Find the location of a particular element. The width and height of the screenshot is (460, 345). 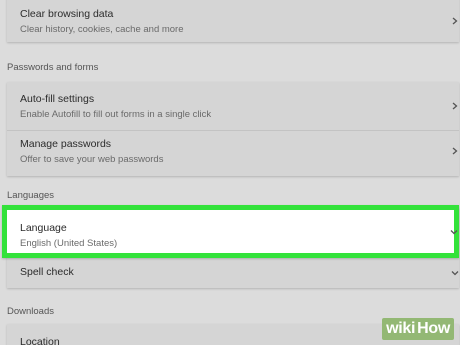

downloads-section-label: Downloads is located at coordinates (30, 311).